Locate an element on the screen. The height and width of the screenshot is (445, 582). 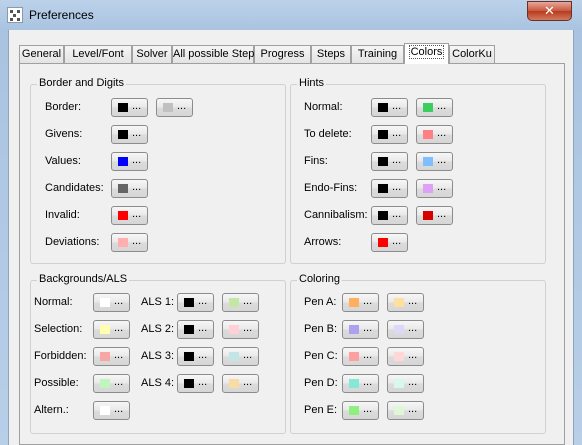
tab-colors: Colors is located at coordinates (426, 53).